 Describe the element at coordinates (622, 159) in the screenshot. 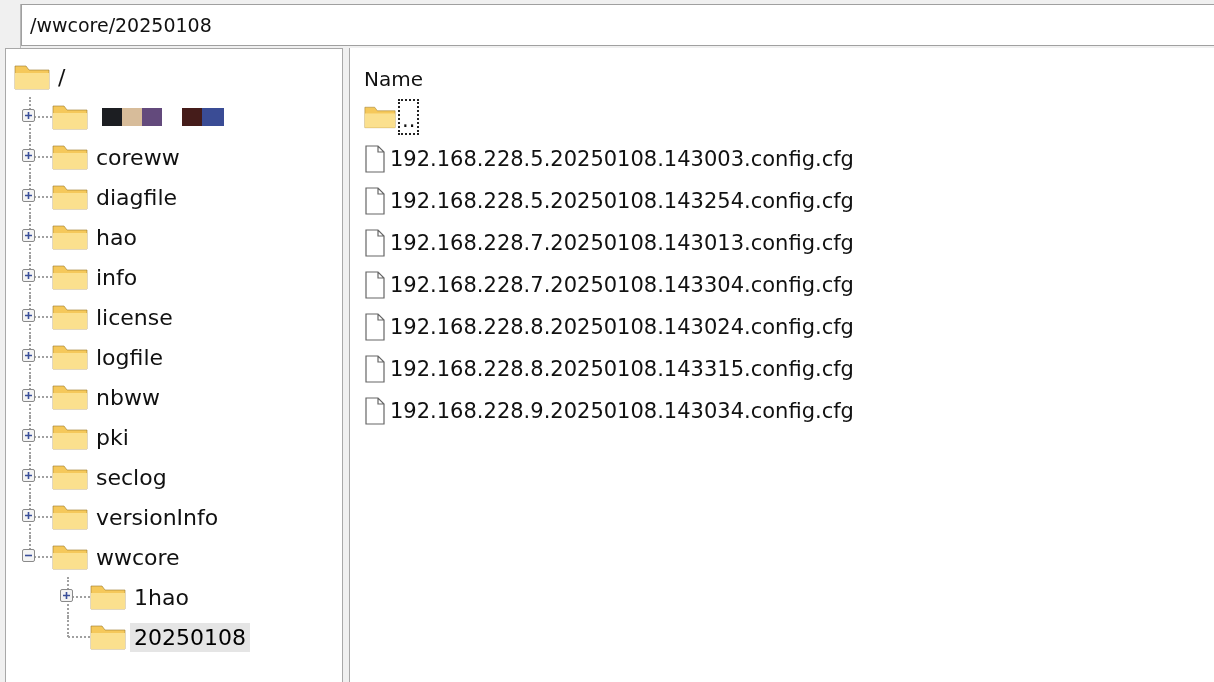

I see `file-name: 192.168.228.5.20250108.143003.config.cfg` at that location.